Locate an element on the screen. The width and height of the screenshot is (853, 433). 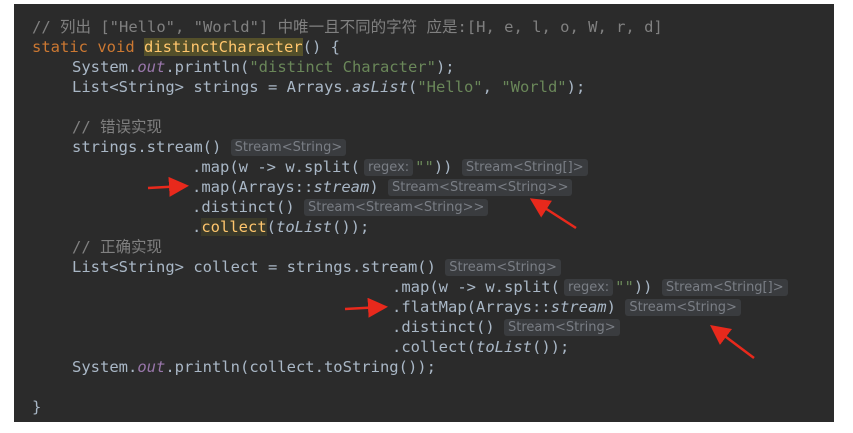
code-line-distinct-correct: .distinct() Stream<String> is located at coordinates (506, 327).